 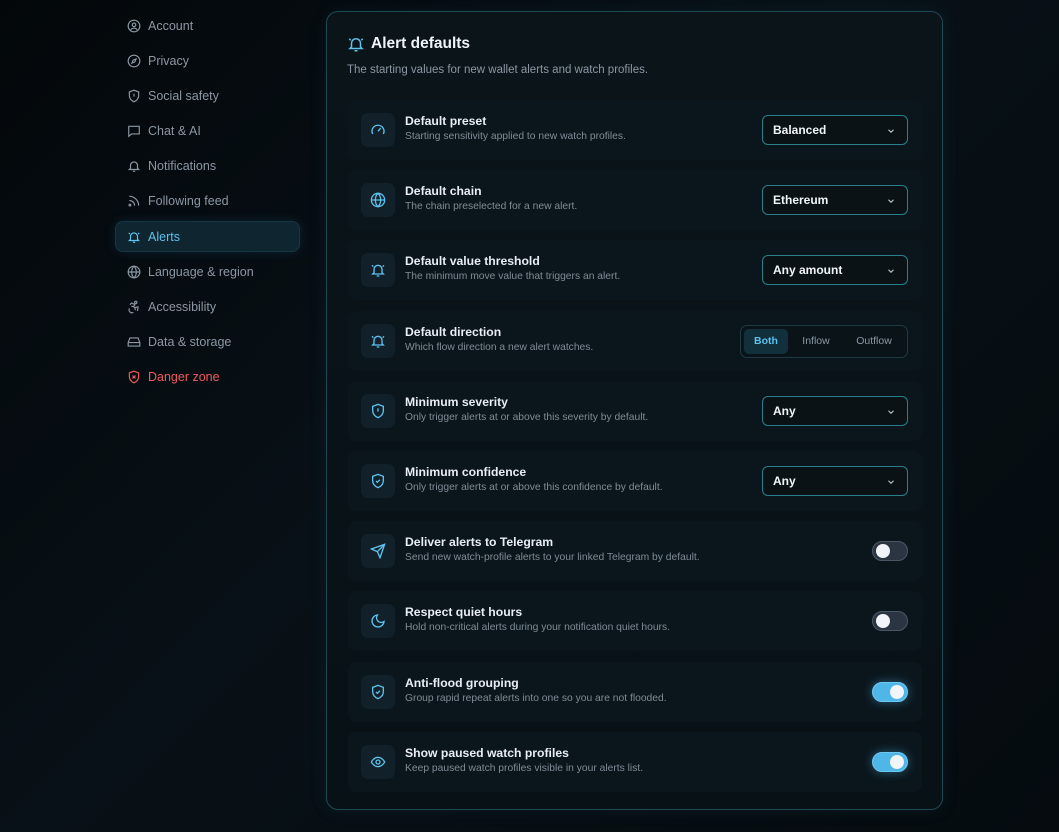 What do you see at coordinates (801, 200) in the screenshot?
I see `select-value: Ethereum` at bounding box center [801, 200].